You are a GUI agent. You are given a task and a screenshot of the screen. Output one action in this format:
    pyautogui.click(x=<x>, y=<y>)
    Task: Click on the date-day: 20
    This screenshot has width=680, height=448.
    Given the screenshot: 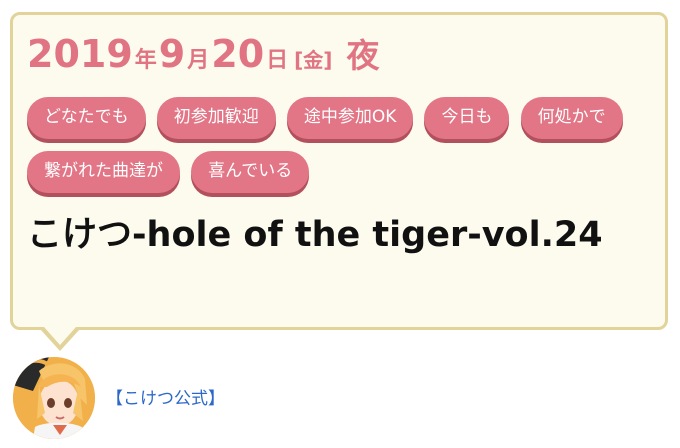 What is the action you would take?
    pyautogui.click(x=238, y=54)
    